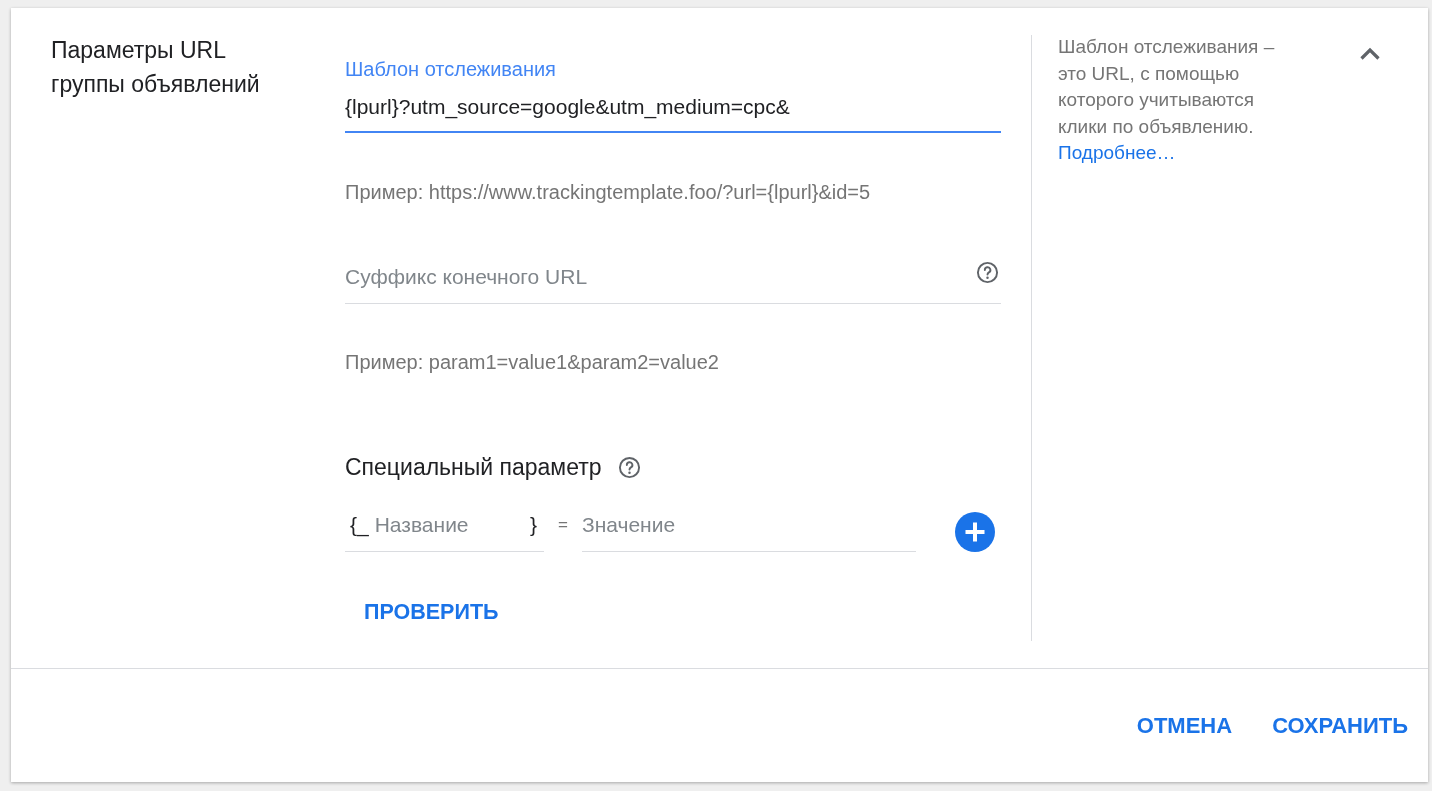  I want to click on example-text: Пример: https://www.trackingtemplate.foo/?url={lpurl}&id=5, so click(608, 192).